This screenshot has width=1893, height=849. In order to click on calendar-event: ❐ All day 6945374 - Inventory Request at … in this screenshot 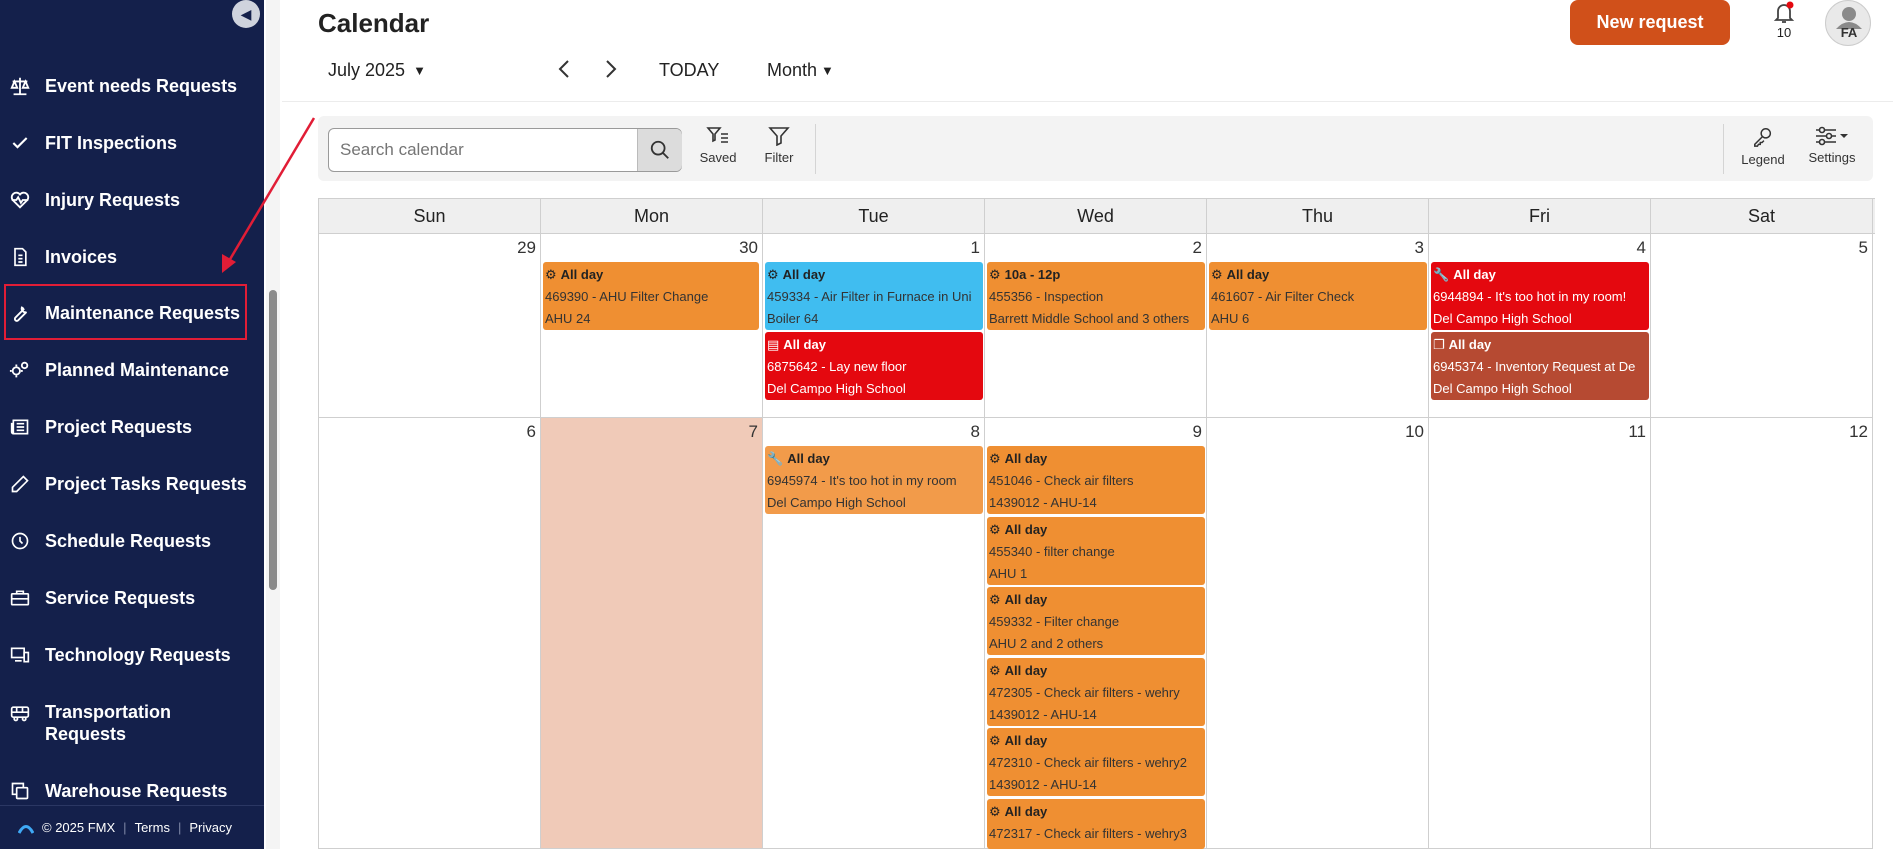, I will do `click(1540, 366)`.